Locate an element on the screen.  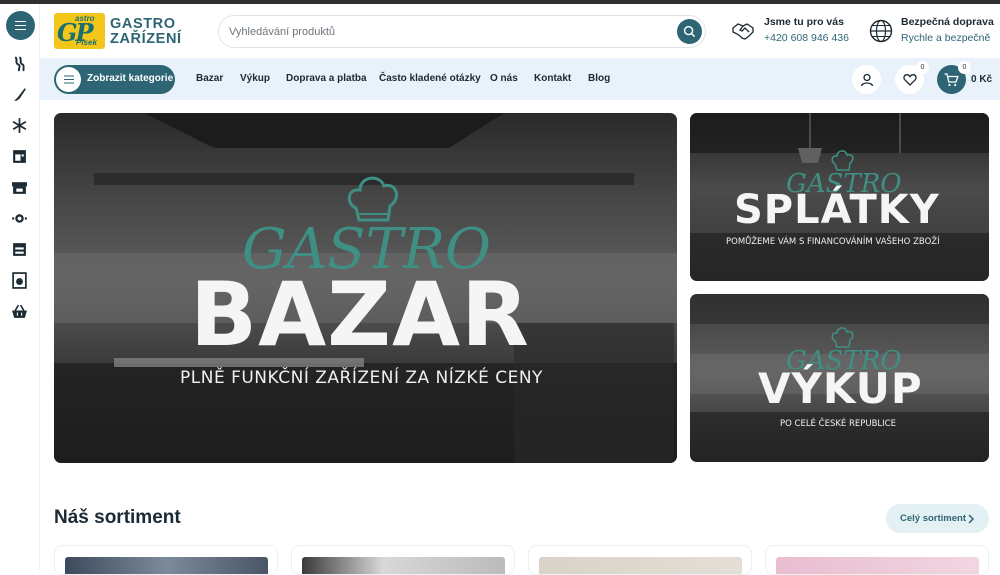
banner-bazar-subtitle: PLNĚ FUNKČNÍ ZAŘÍZENÍ ZA NÍZKÉ CENY is located at coordinates (361, 378).